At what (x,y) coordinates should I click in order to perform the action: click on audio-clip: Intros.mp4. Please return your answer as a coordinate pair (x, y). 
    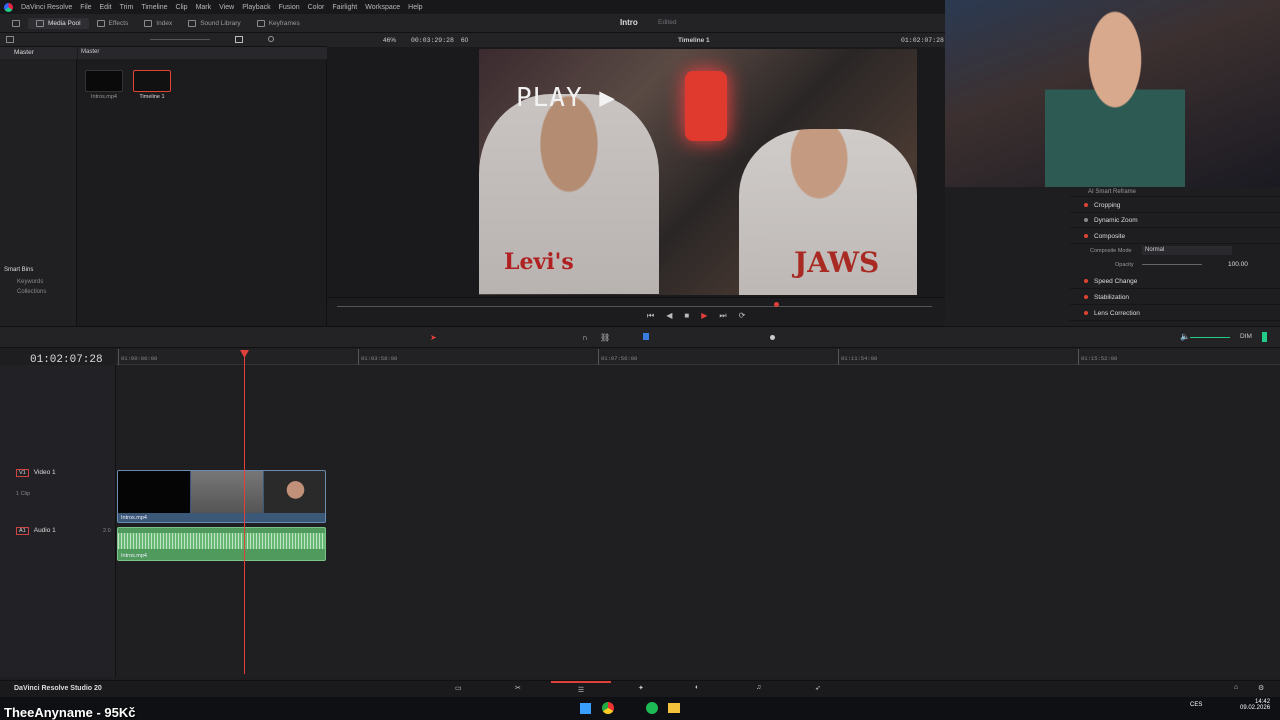
    Looking at the image, I should click on (221, 544).